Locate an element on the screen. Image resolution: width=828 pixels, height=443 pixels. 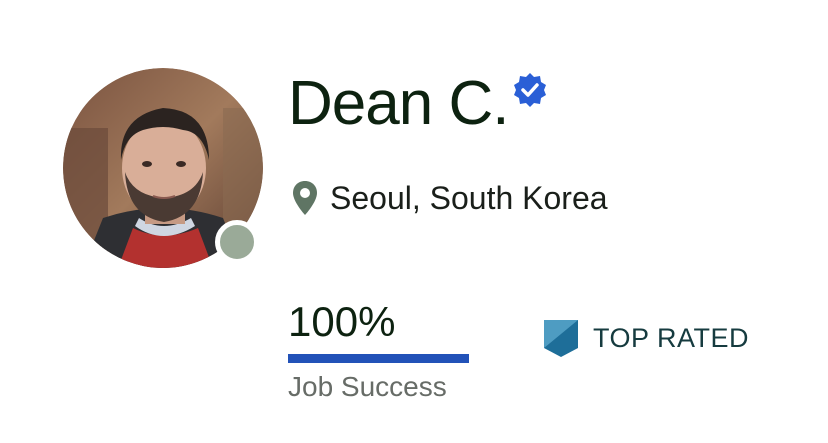
profile-name: Dean C. is located at coordinates (398, 103).